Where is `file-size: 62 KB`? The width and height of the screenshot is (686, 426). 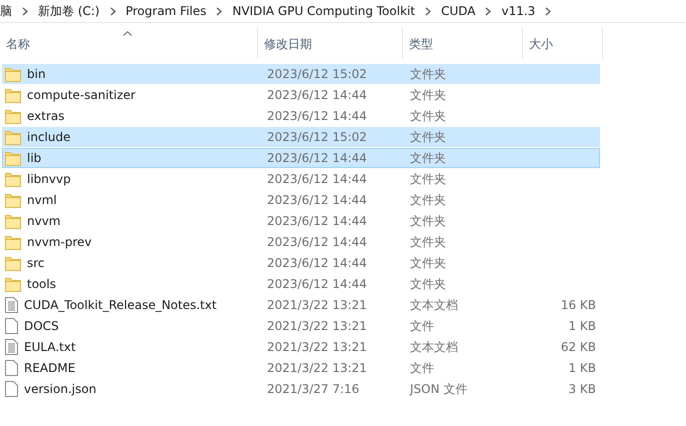 file-size: 62 KB is located at coordinates (578, 347).